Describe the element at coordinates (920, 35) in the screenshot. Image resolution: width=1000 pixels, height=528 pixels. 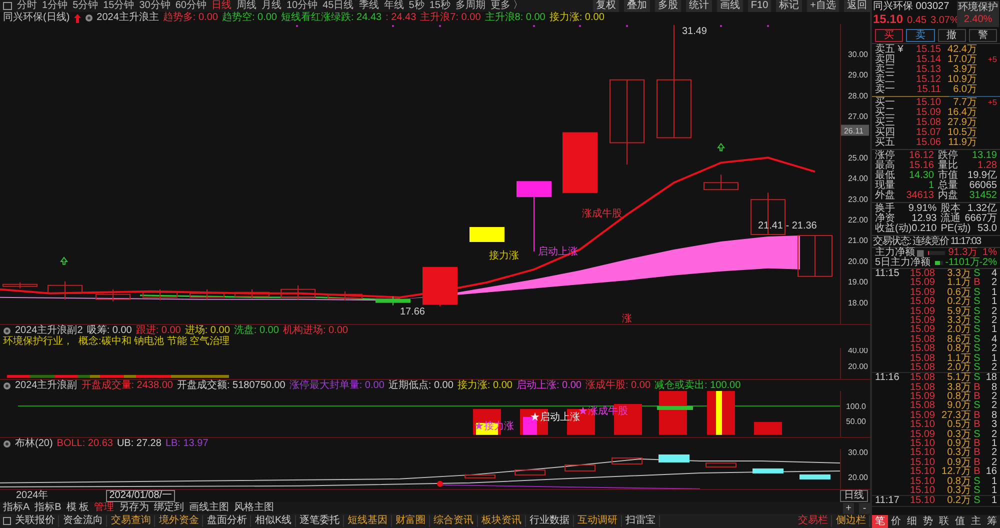
I see `trade-button: 卖` at that location.